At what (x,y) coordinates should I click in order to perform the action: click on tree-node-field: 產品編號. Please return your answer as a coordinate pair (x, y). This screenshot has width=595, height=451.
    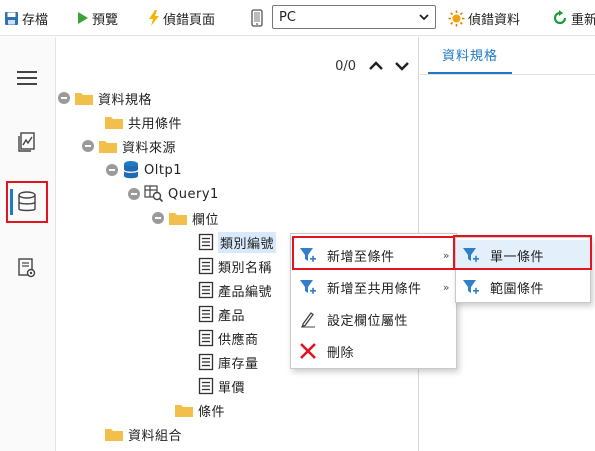
    Looking at the image, I should click on (235, 290).